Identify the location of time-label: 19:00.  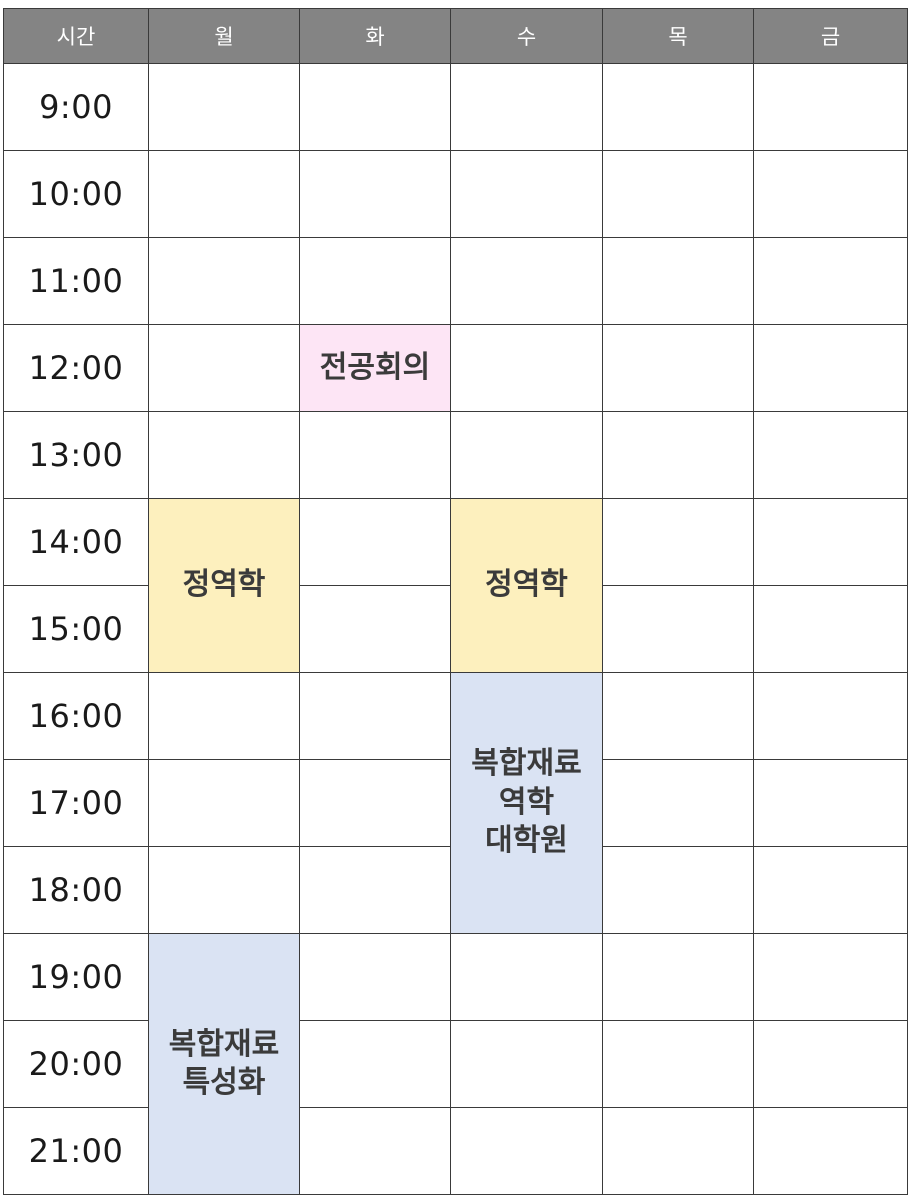
(76, 977).